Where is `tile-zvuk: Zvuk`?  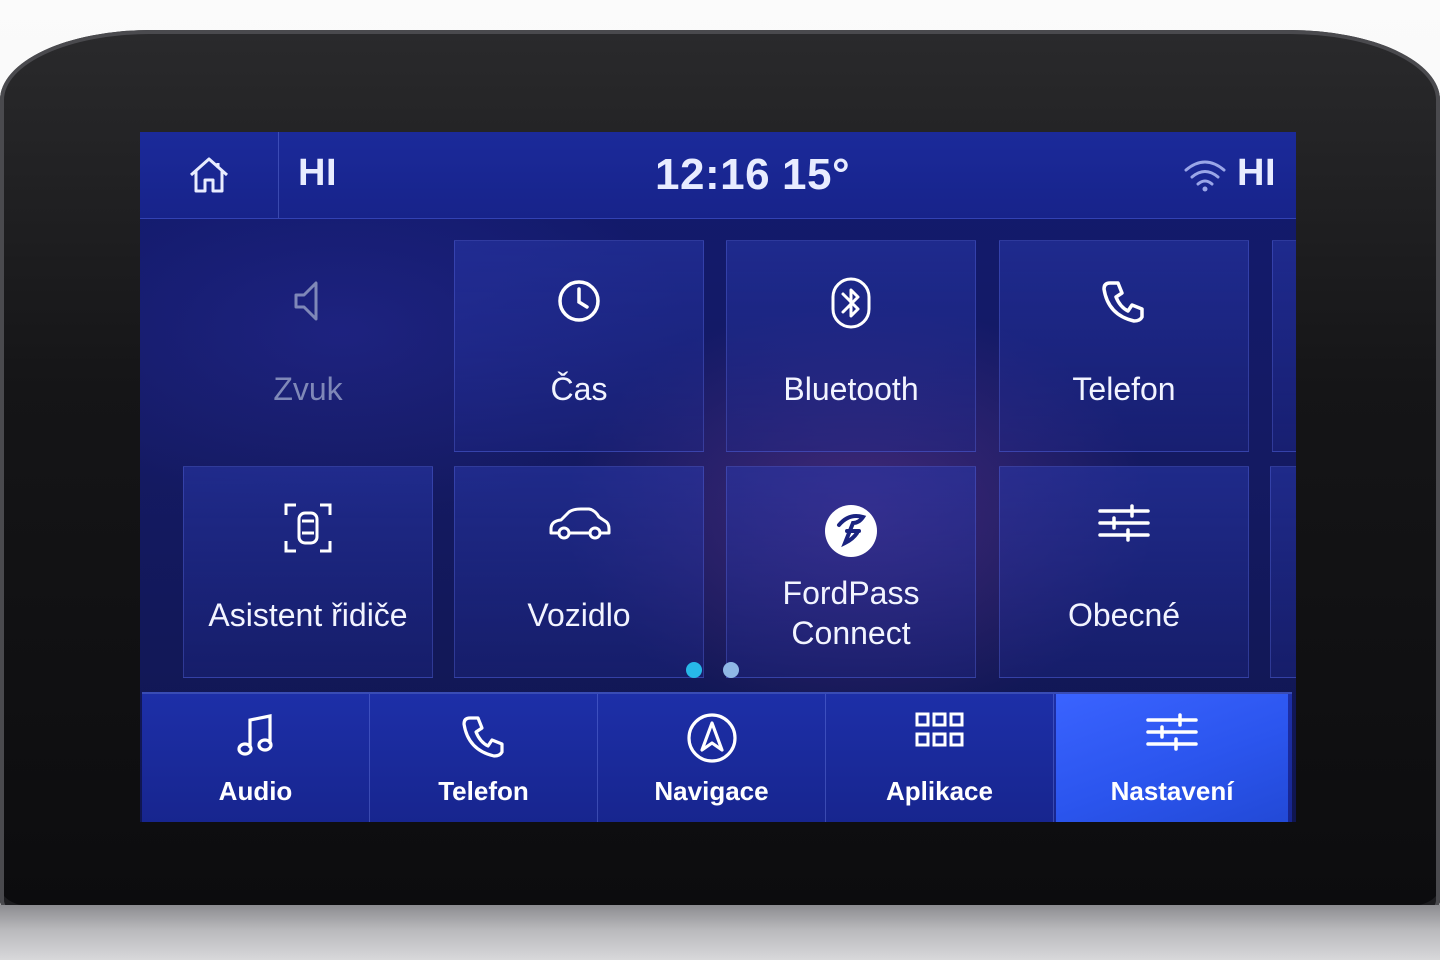
tile-zvuk: Zvuk is located at coordinates (308, 346).